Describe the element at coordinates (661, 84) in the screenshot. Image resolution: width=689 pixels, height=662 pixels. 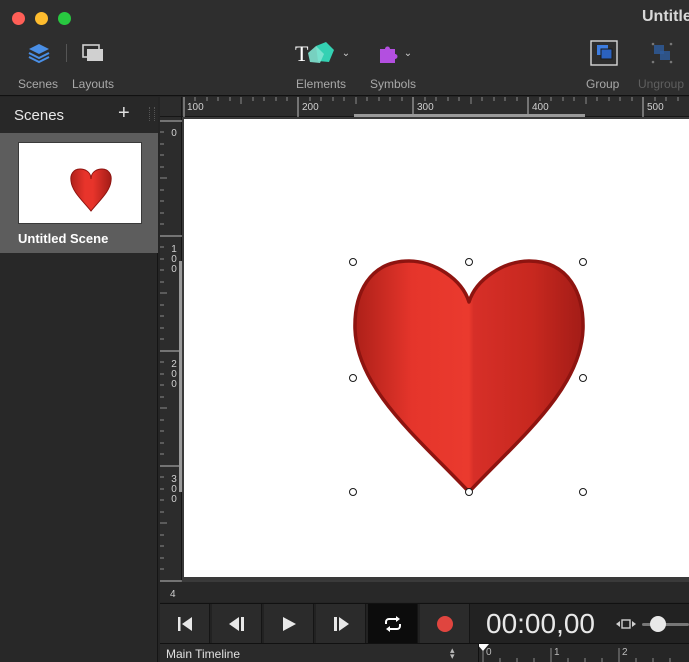
I see `ungroup-toolbar-label: Ungroup` at that location.